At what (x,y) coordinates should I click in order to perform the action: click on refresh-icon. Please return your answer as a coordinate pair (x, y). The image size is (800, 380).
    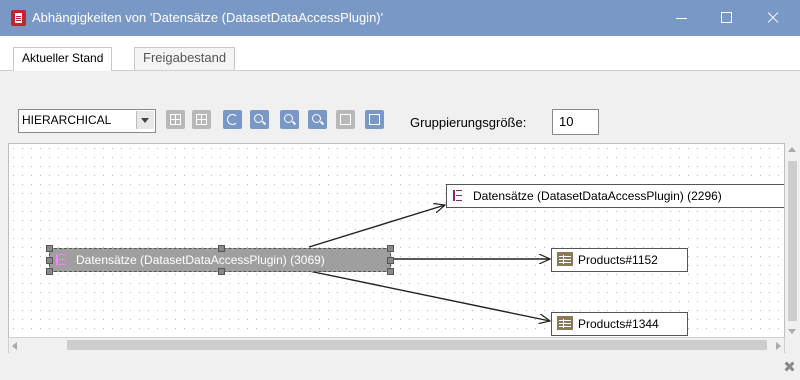
    Looking at the image, I should click on (232, 119).